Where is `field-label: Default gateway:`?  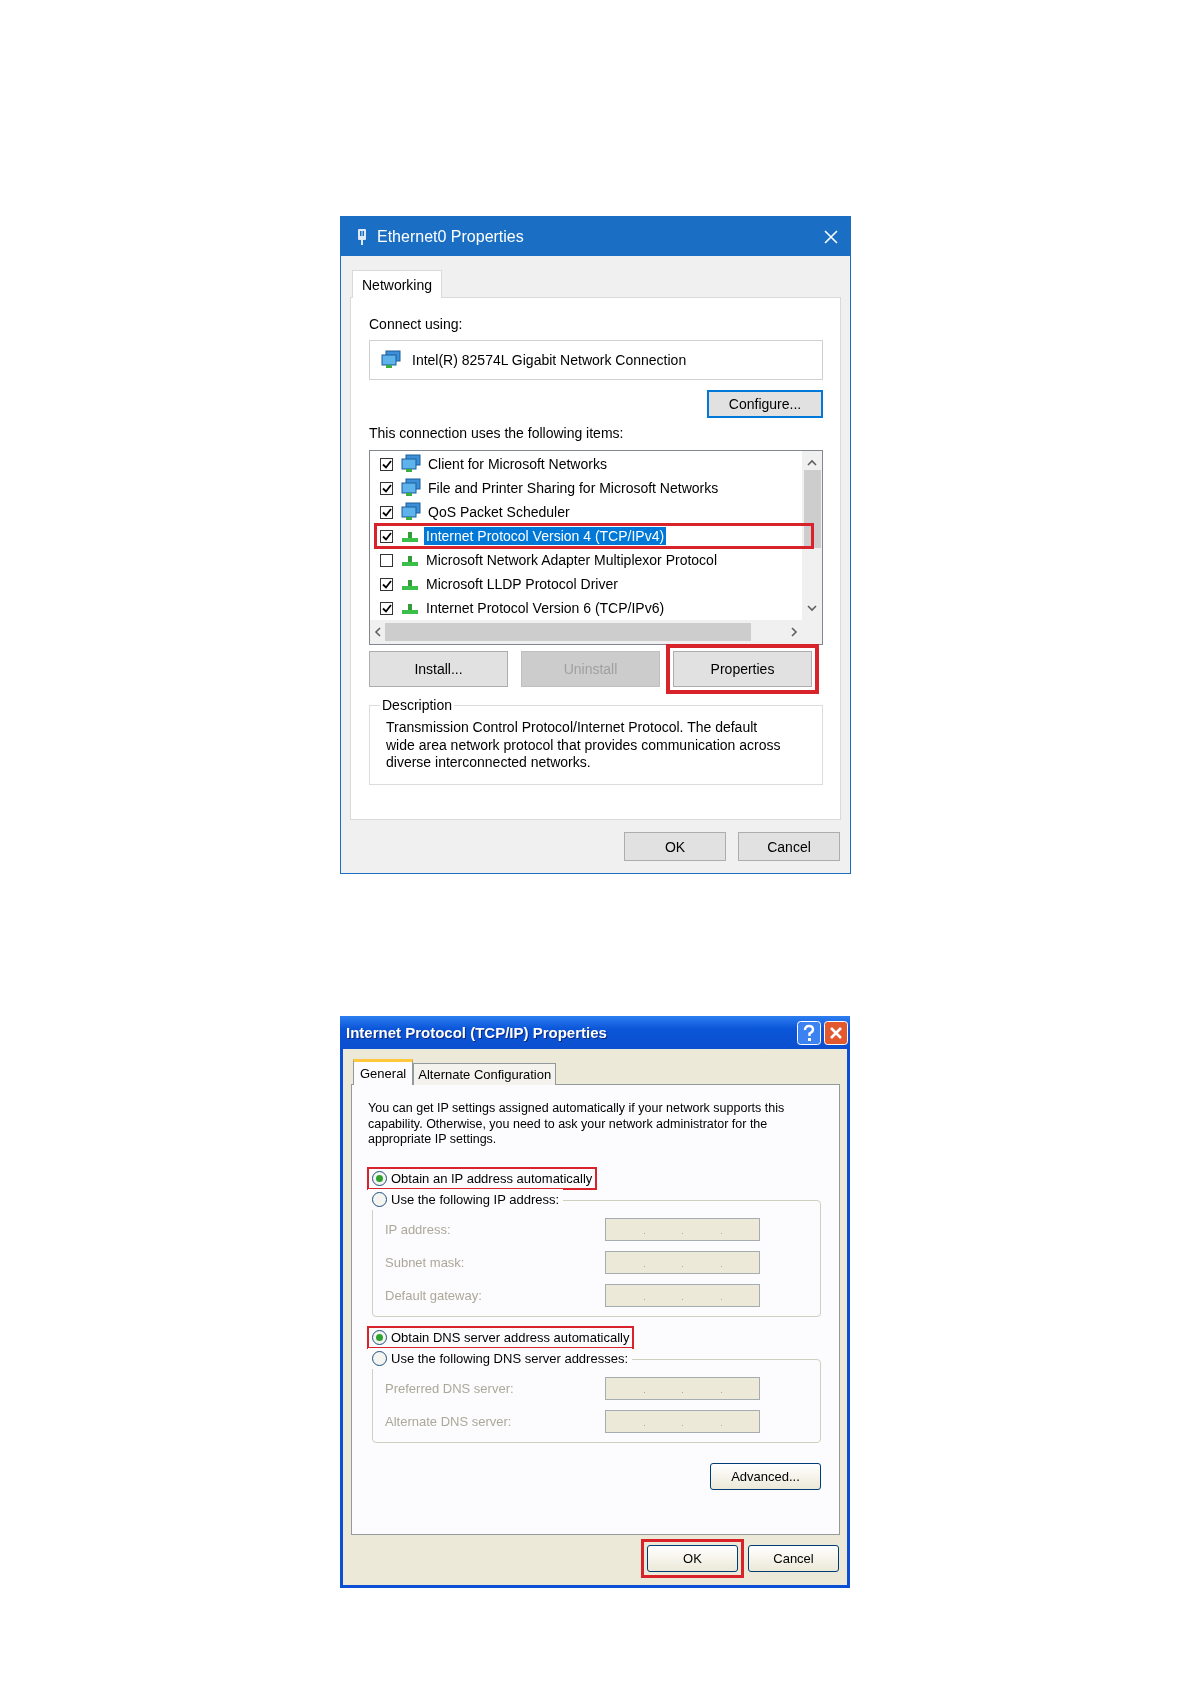
field-label: Default gateway: is located at coordinates (434, 1295).